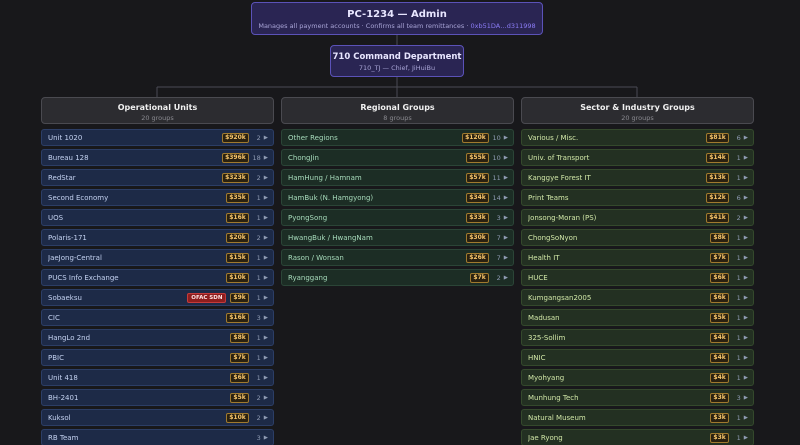  Describe the element at coordinates (157, 417) in the screenshot. I see `group-item: Kuksol $10k 2 ▶` at that location.